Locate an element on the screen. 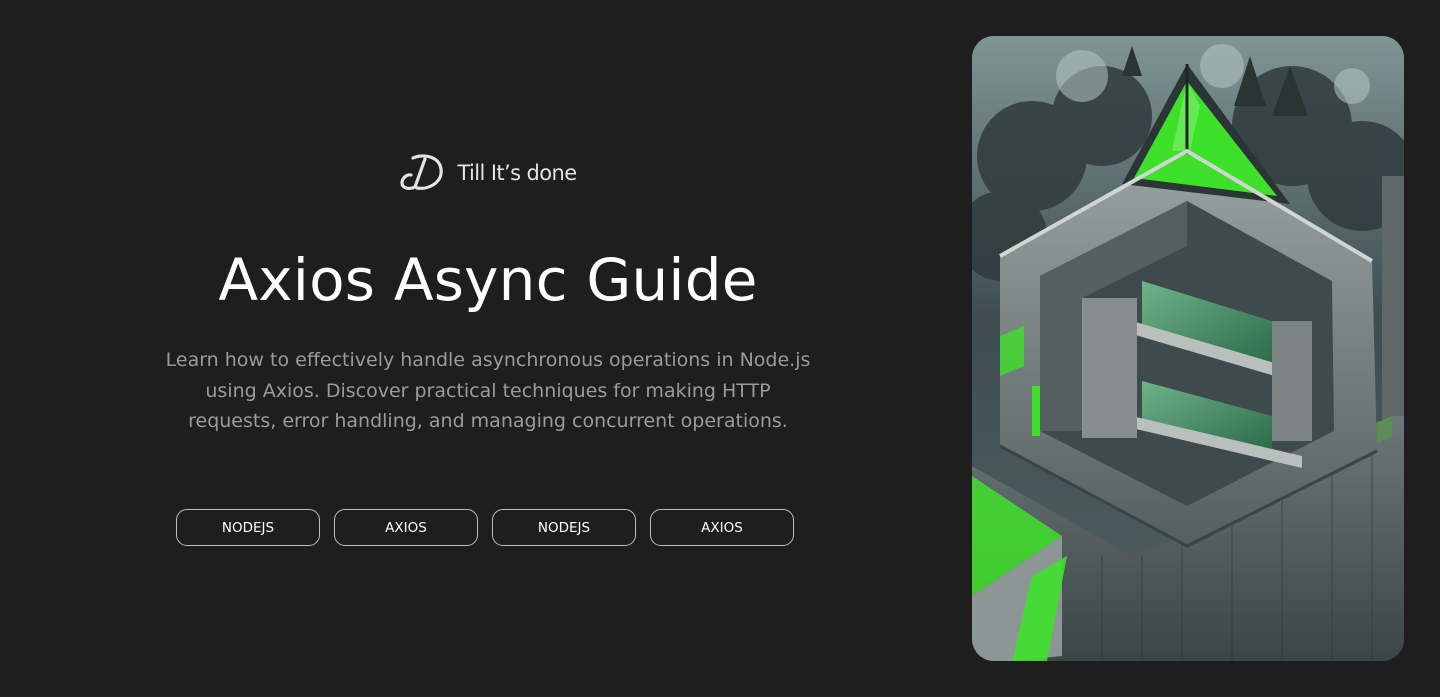 The image size is (1440, 697). d-monogram-logo-icon is located at coordinates (423, 173).